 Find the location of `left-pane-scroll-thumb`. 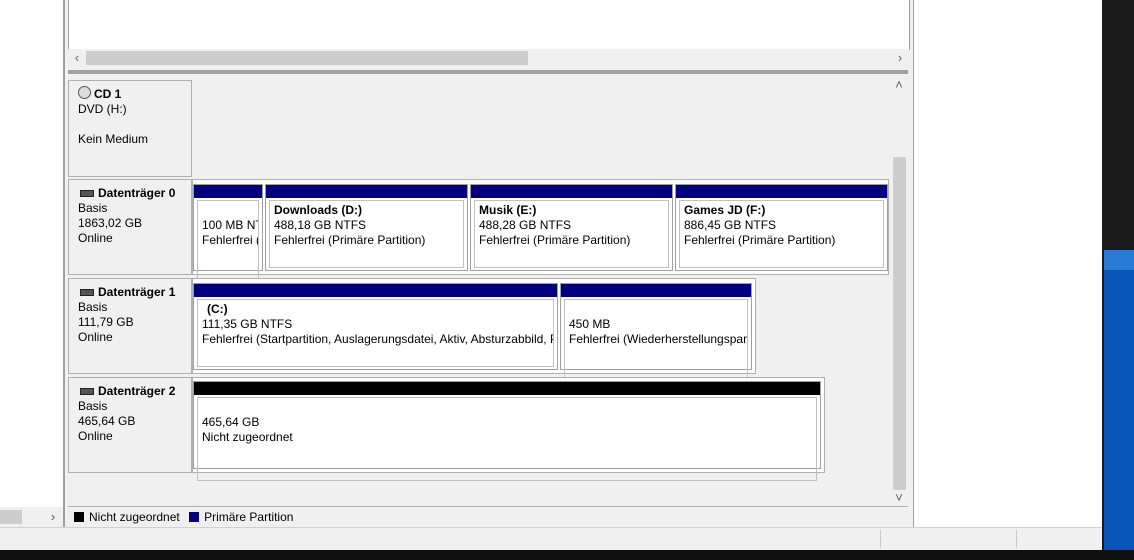

left-pane-scroll-thumb is located at coordinates (11, 517).